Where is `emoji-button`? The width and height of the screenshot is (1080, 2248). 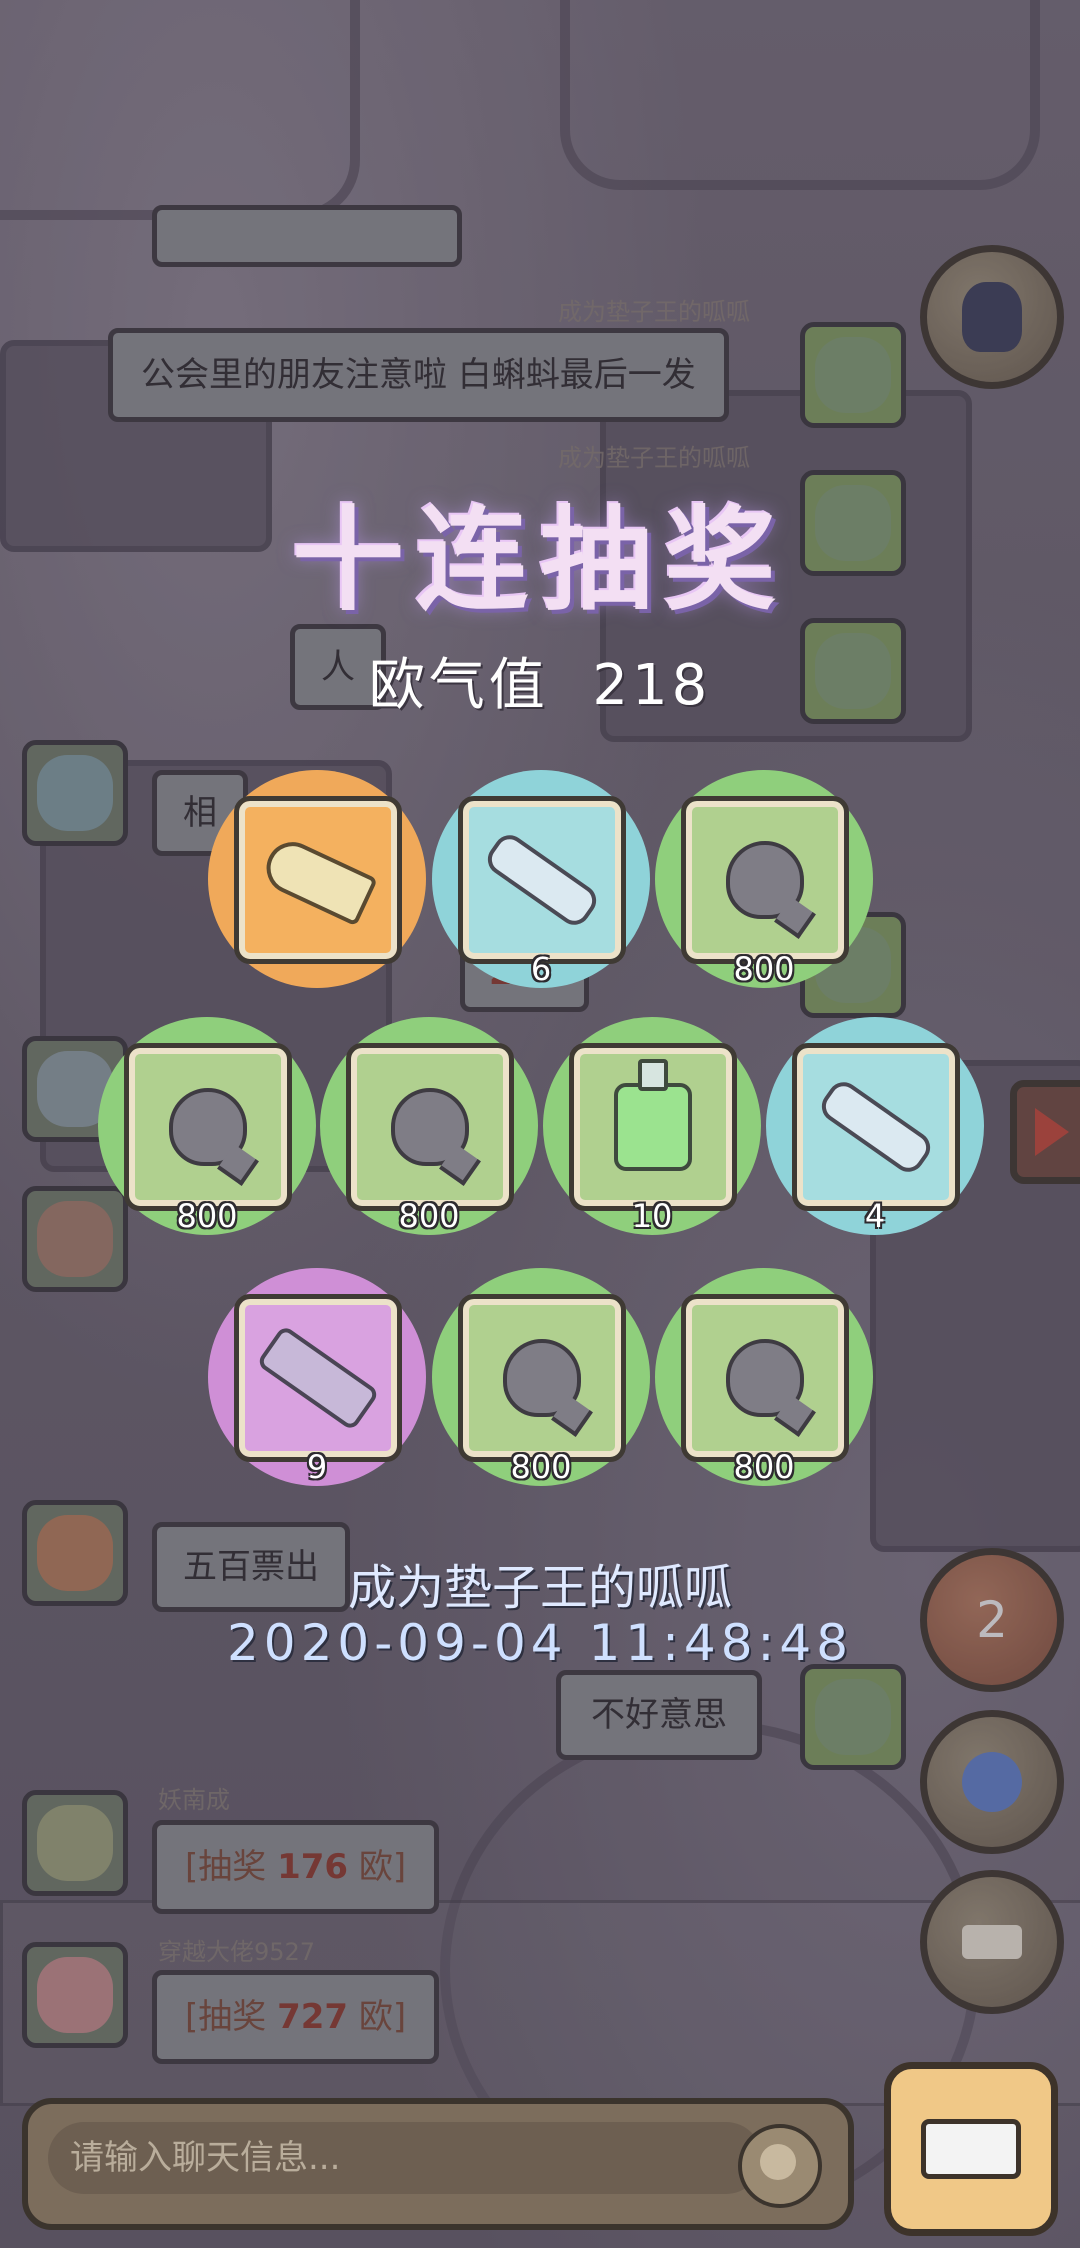
emoji-button is located at coordinates (780, 2166).